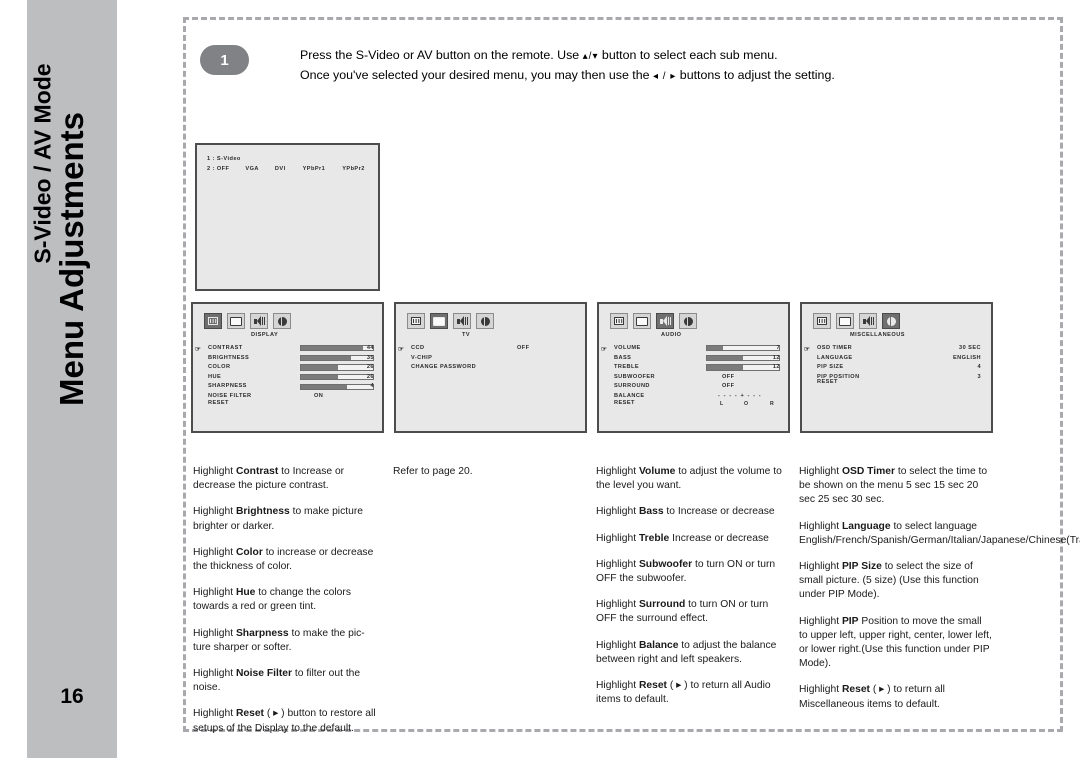 Image resolution: width=1080 pixels, height=758 pixels. What do you see at coordinates (249, 552) in the screenshot?
I see `paragraph-term: Color` at bounding box center [249, 552].